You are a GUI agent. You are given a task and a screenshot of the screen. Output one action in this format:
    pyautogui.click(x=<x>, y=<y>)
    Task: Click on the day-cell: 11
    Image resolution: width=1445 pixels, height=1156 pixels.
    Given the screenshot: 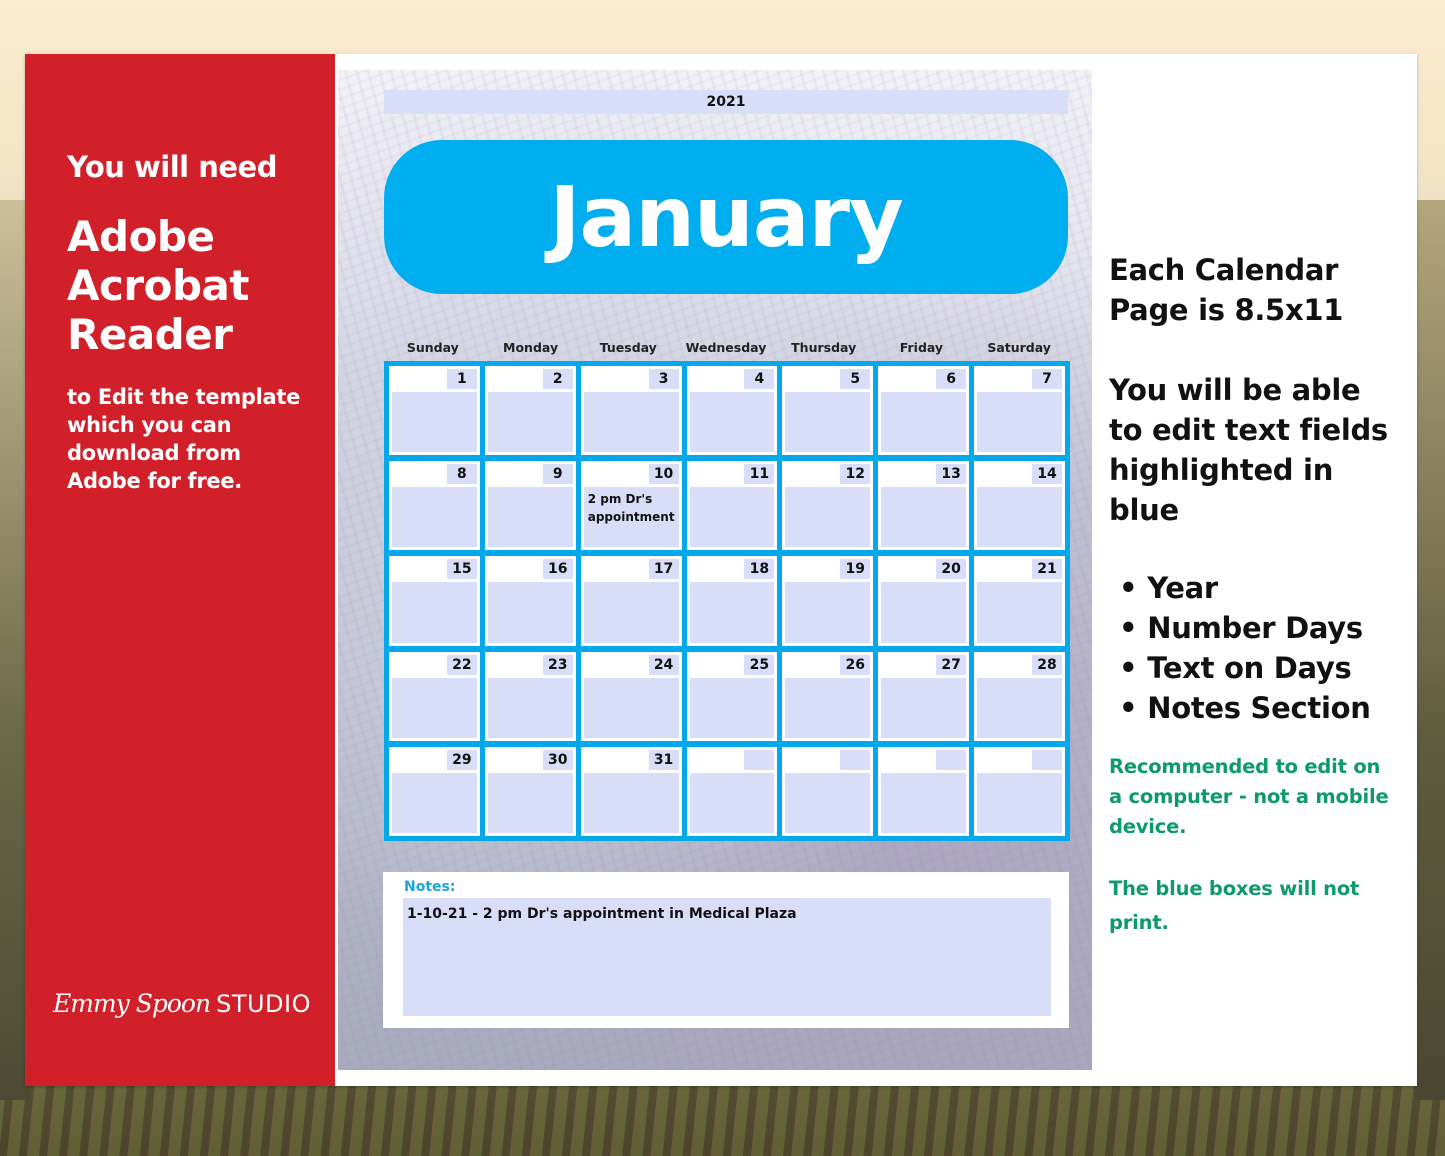 What is the action you would take?
    pyautogui.click(x=732, y=506)
    